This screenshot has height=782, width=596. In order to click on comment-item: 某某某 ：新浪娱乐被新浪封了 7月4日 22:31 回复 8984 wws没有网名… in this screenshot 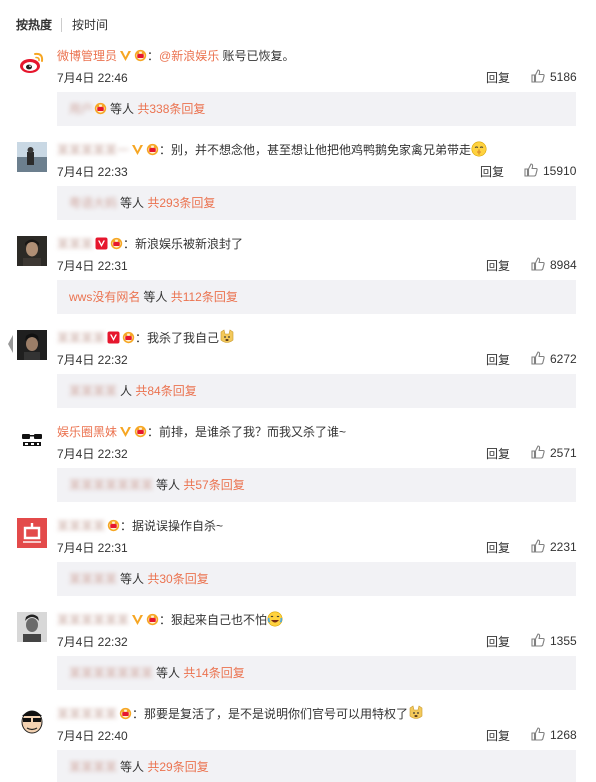, I will do `click(298, 273)`.